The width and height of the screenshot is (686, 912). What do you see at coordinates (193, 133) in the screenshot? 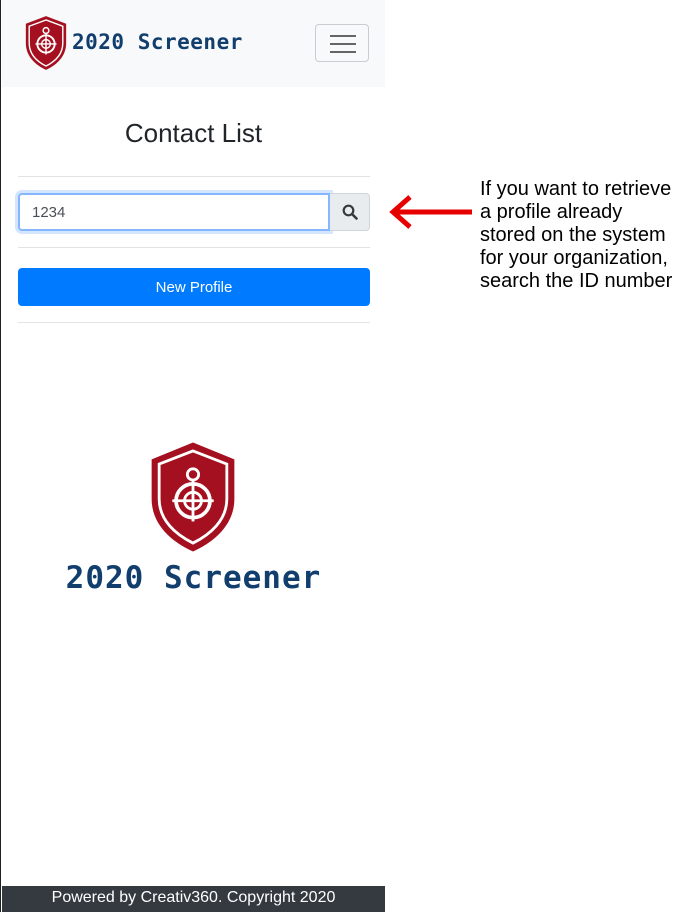
I see `page-title: Contact List` at bounding box center [193, 133].